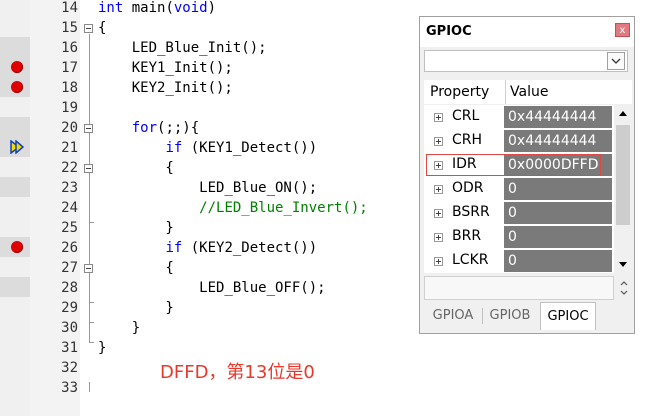  What do you see at coordinates (505, 92) in the screenshot?
I see `column-divider` at bounding box center [505, 92].